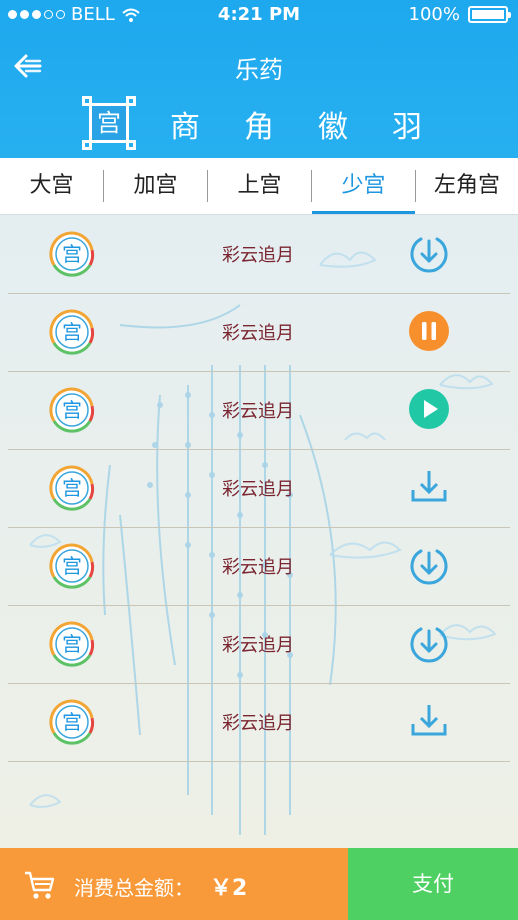 Image resolution: width=518 pixels, height=920 pixels. What do you see at coordinates (434, 14) in the screenshot?
I see `battery-percent: 100%` at bounding box center [434, 14].